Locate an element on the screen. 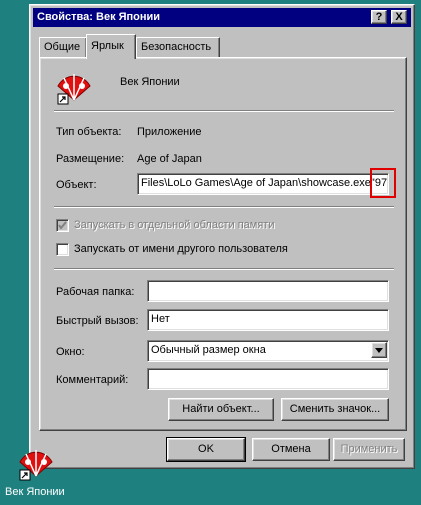  run-as-other-checkbox is located at coordinates (62, 249).